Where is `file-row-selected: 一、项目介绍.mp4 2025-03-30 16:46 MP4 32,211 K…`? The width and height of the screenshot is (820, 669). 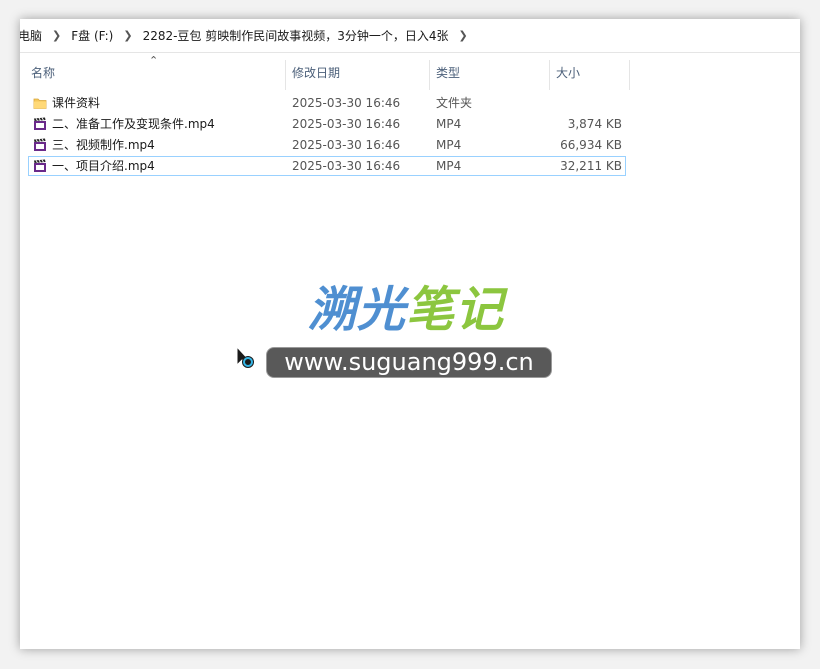 file-row-selected: 一、项目介绍.mp4 2025-03-30 16:46 MP4 32,211 K… is located at coordinates (327, 166).